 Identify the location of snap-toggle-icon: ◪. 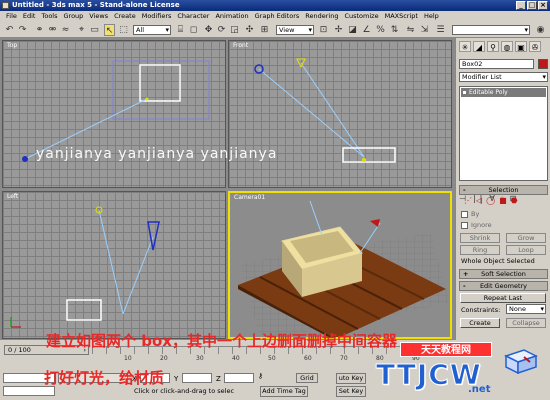
(352, 30).